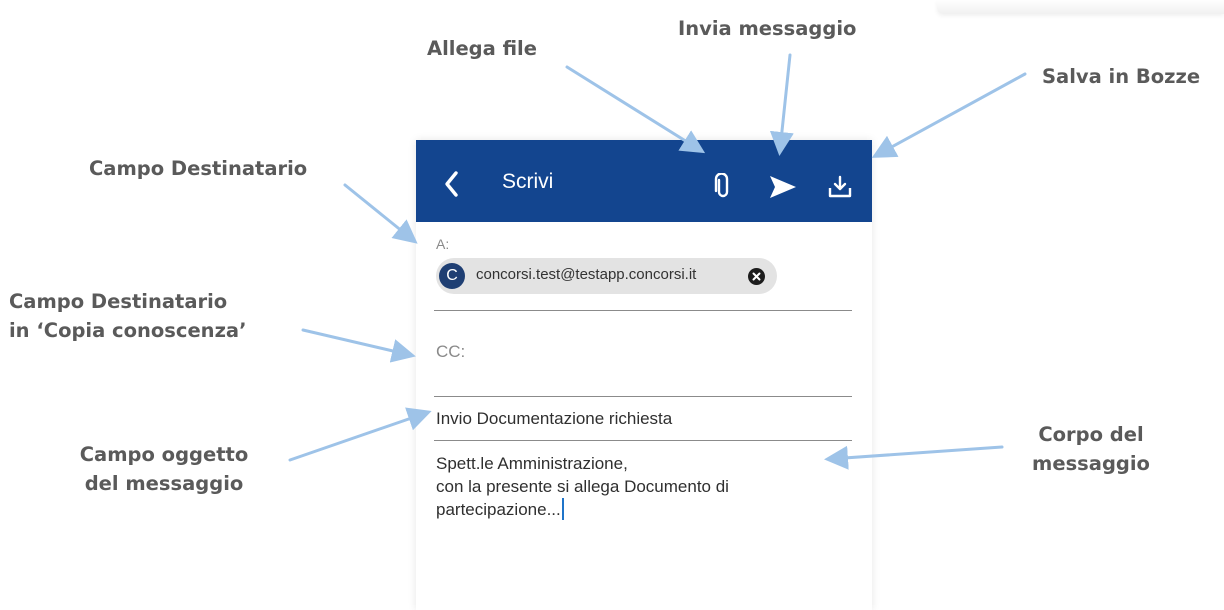 This screenshot has height=610, width=1224. I want to click on remove-recipient-button, so click(756, 276).